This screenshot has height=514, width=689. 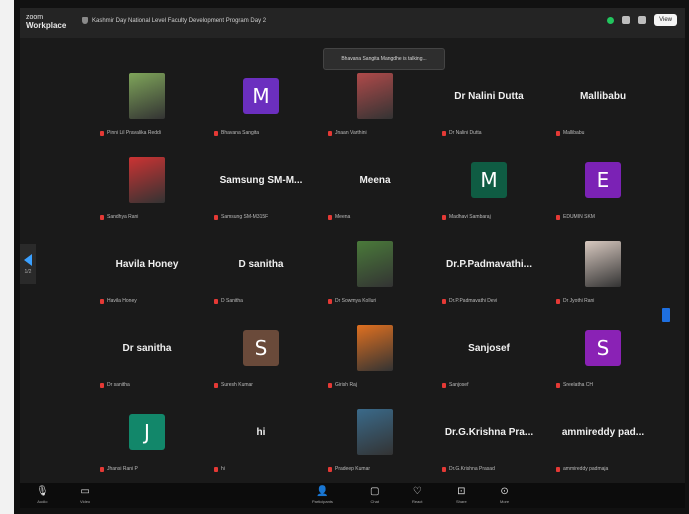 What do you see at coordinates (375, 491) in the screenshot?
I see `chat-icon: ▢` at bounding box center [375, 491].